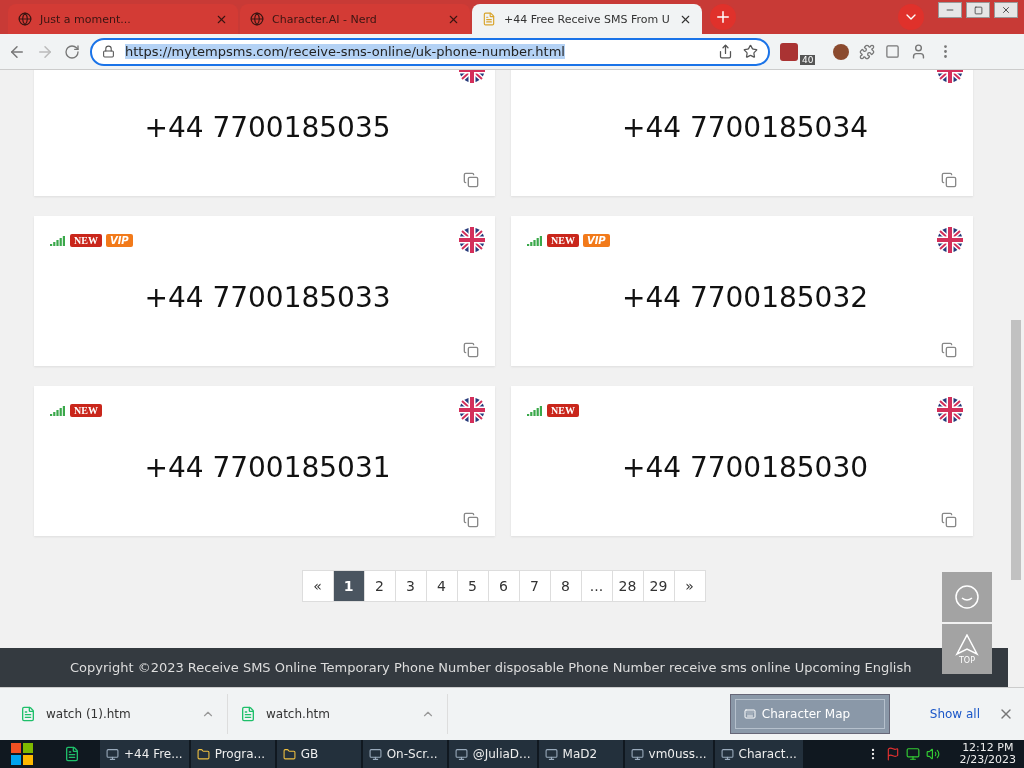 Image resolution: width=1024 pixels, height=768 pixels. I want to click on scrollbar-thumb, so click(1016, 450).